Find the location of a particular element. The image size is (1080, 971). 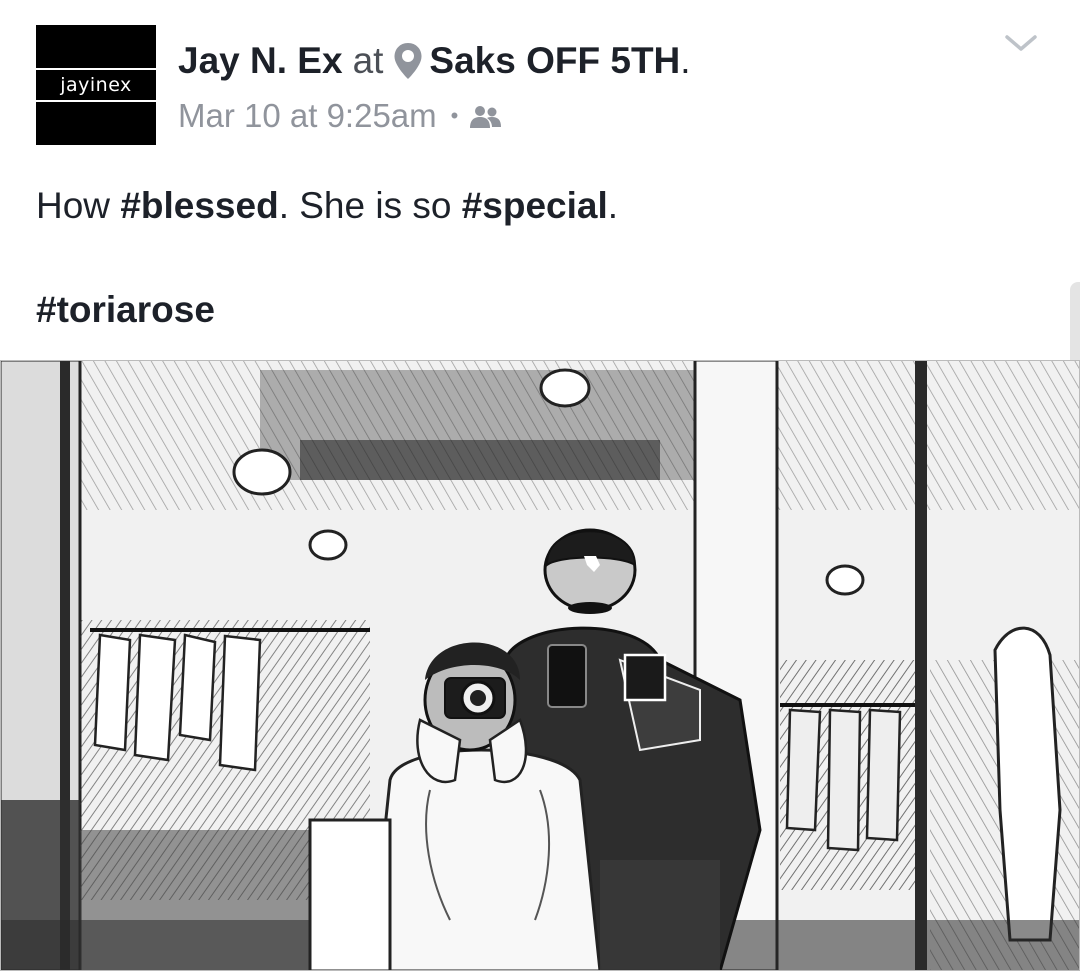

friends-icon is located at coordinates (486, 116).